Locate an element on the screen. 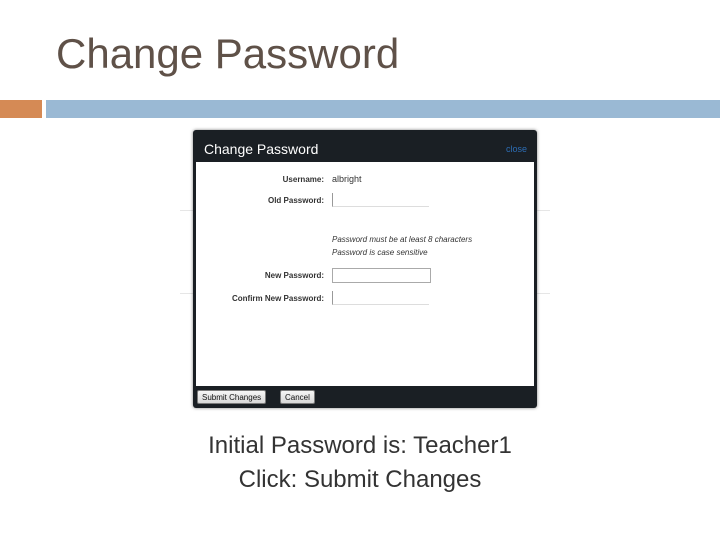 The height and width of the screenshot is (540, 720). submit-changes-button: Submit Changes is located at coordinates (232, 397).